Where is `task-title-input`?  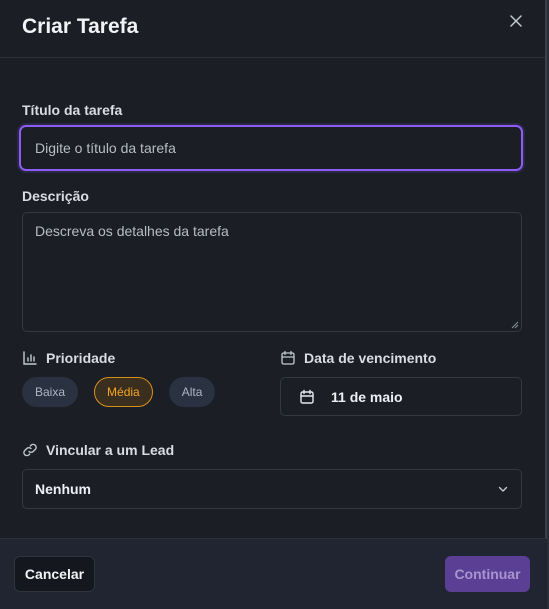
task-title-input is located at coordinates (271, 148).